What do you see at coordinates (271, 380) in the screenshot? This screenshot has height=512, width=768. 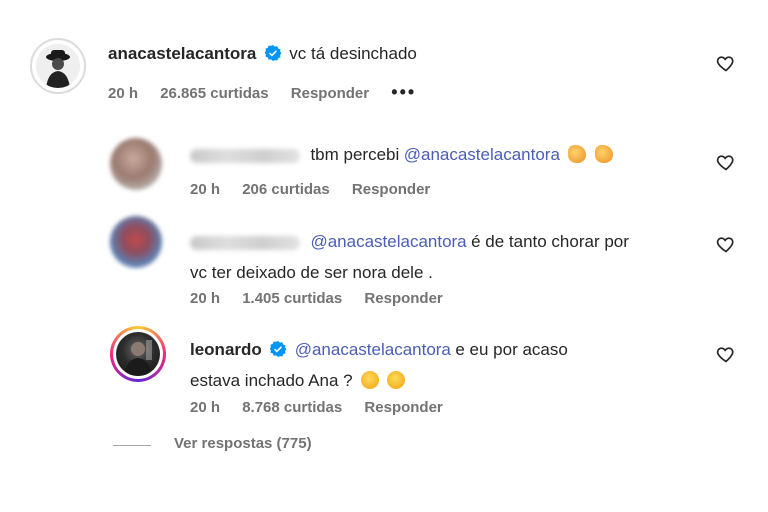 I see `comment-text-line2: estava inchado Ana ?` at bounding box center [271, 380].